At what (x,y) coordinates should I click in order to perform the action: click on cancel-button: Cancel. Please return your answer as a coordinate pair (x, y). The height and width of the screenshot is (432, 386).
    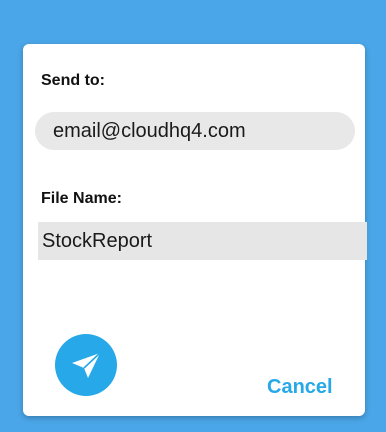
    Looking at the image, I should click on (300, 387).